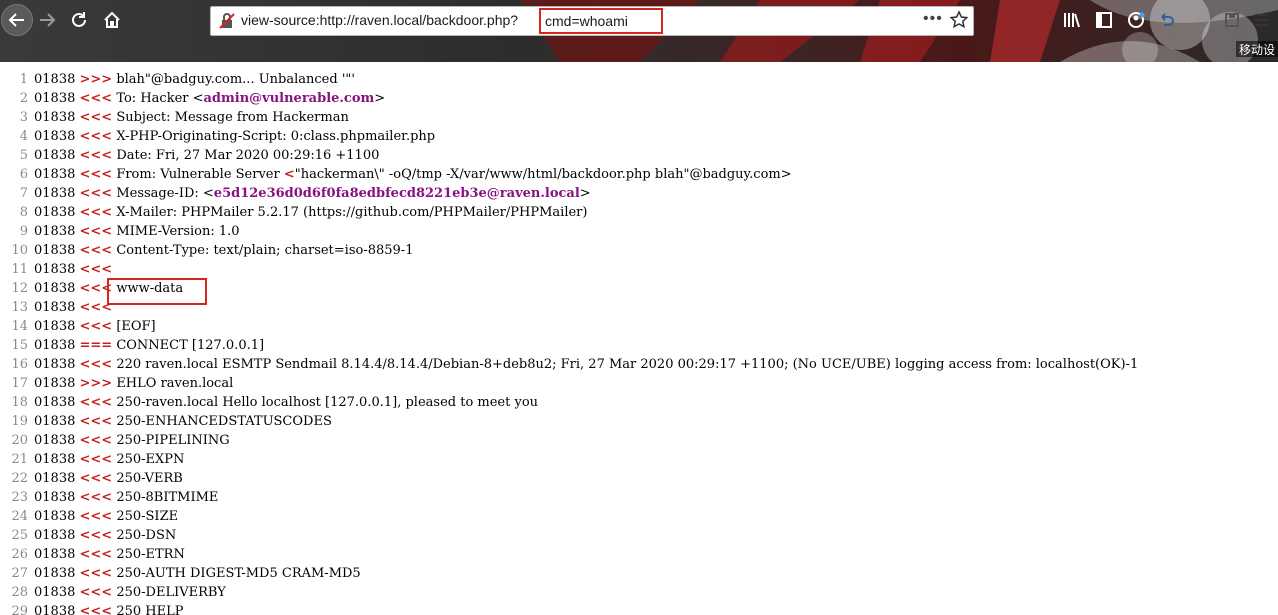 Image resolution: width=1278 pixels, height=615 pixels. Describe the element at coordinates (19, 459) in the screenshot. I see `line-number: 21` at that location.